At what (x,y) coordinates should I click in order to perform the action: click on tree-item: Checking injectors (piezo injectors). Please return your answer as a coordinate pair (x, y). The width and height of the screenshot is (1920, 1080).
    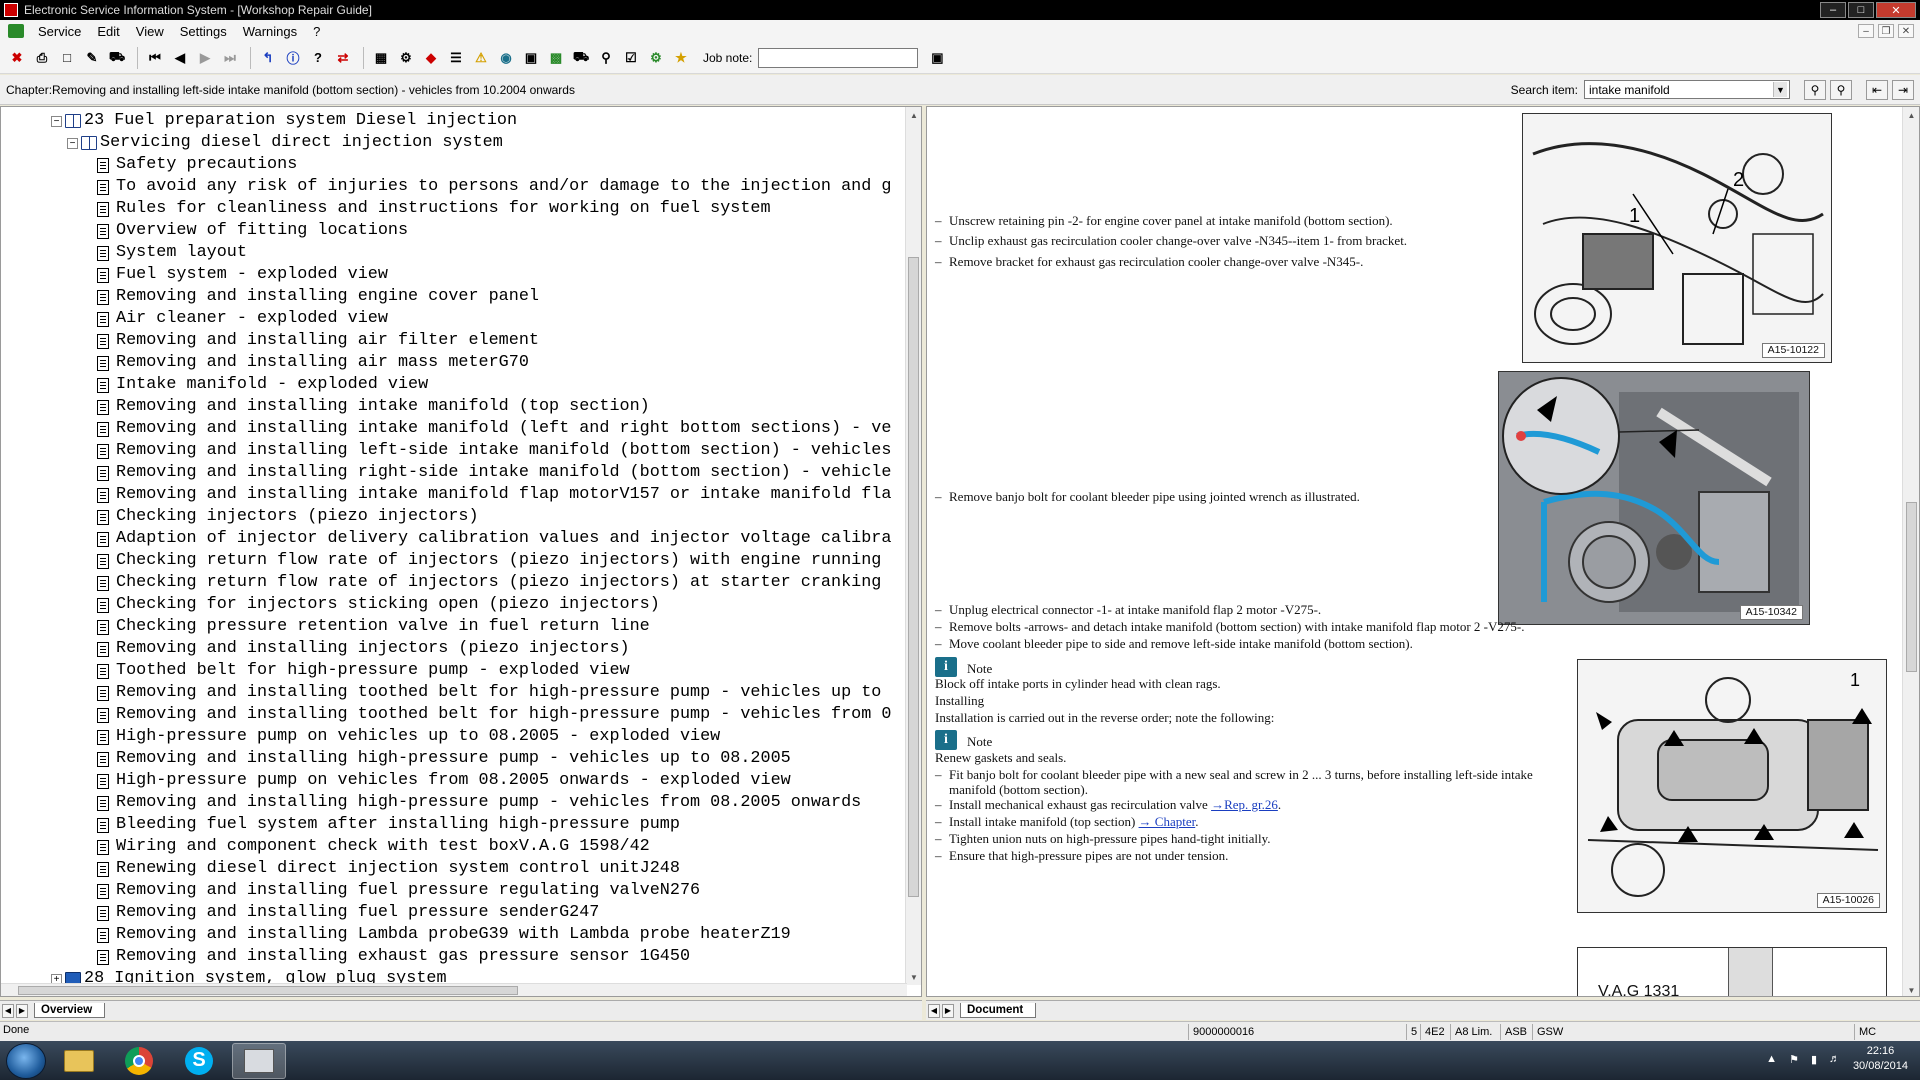
    Looking at the image, I should click on (288, 517).